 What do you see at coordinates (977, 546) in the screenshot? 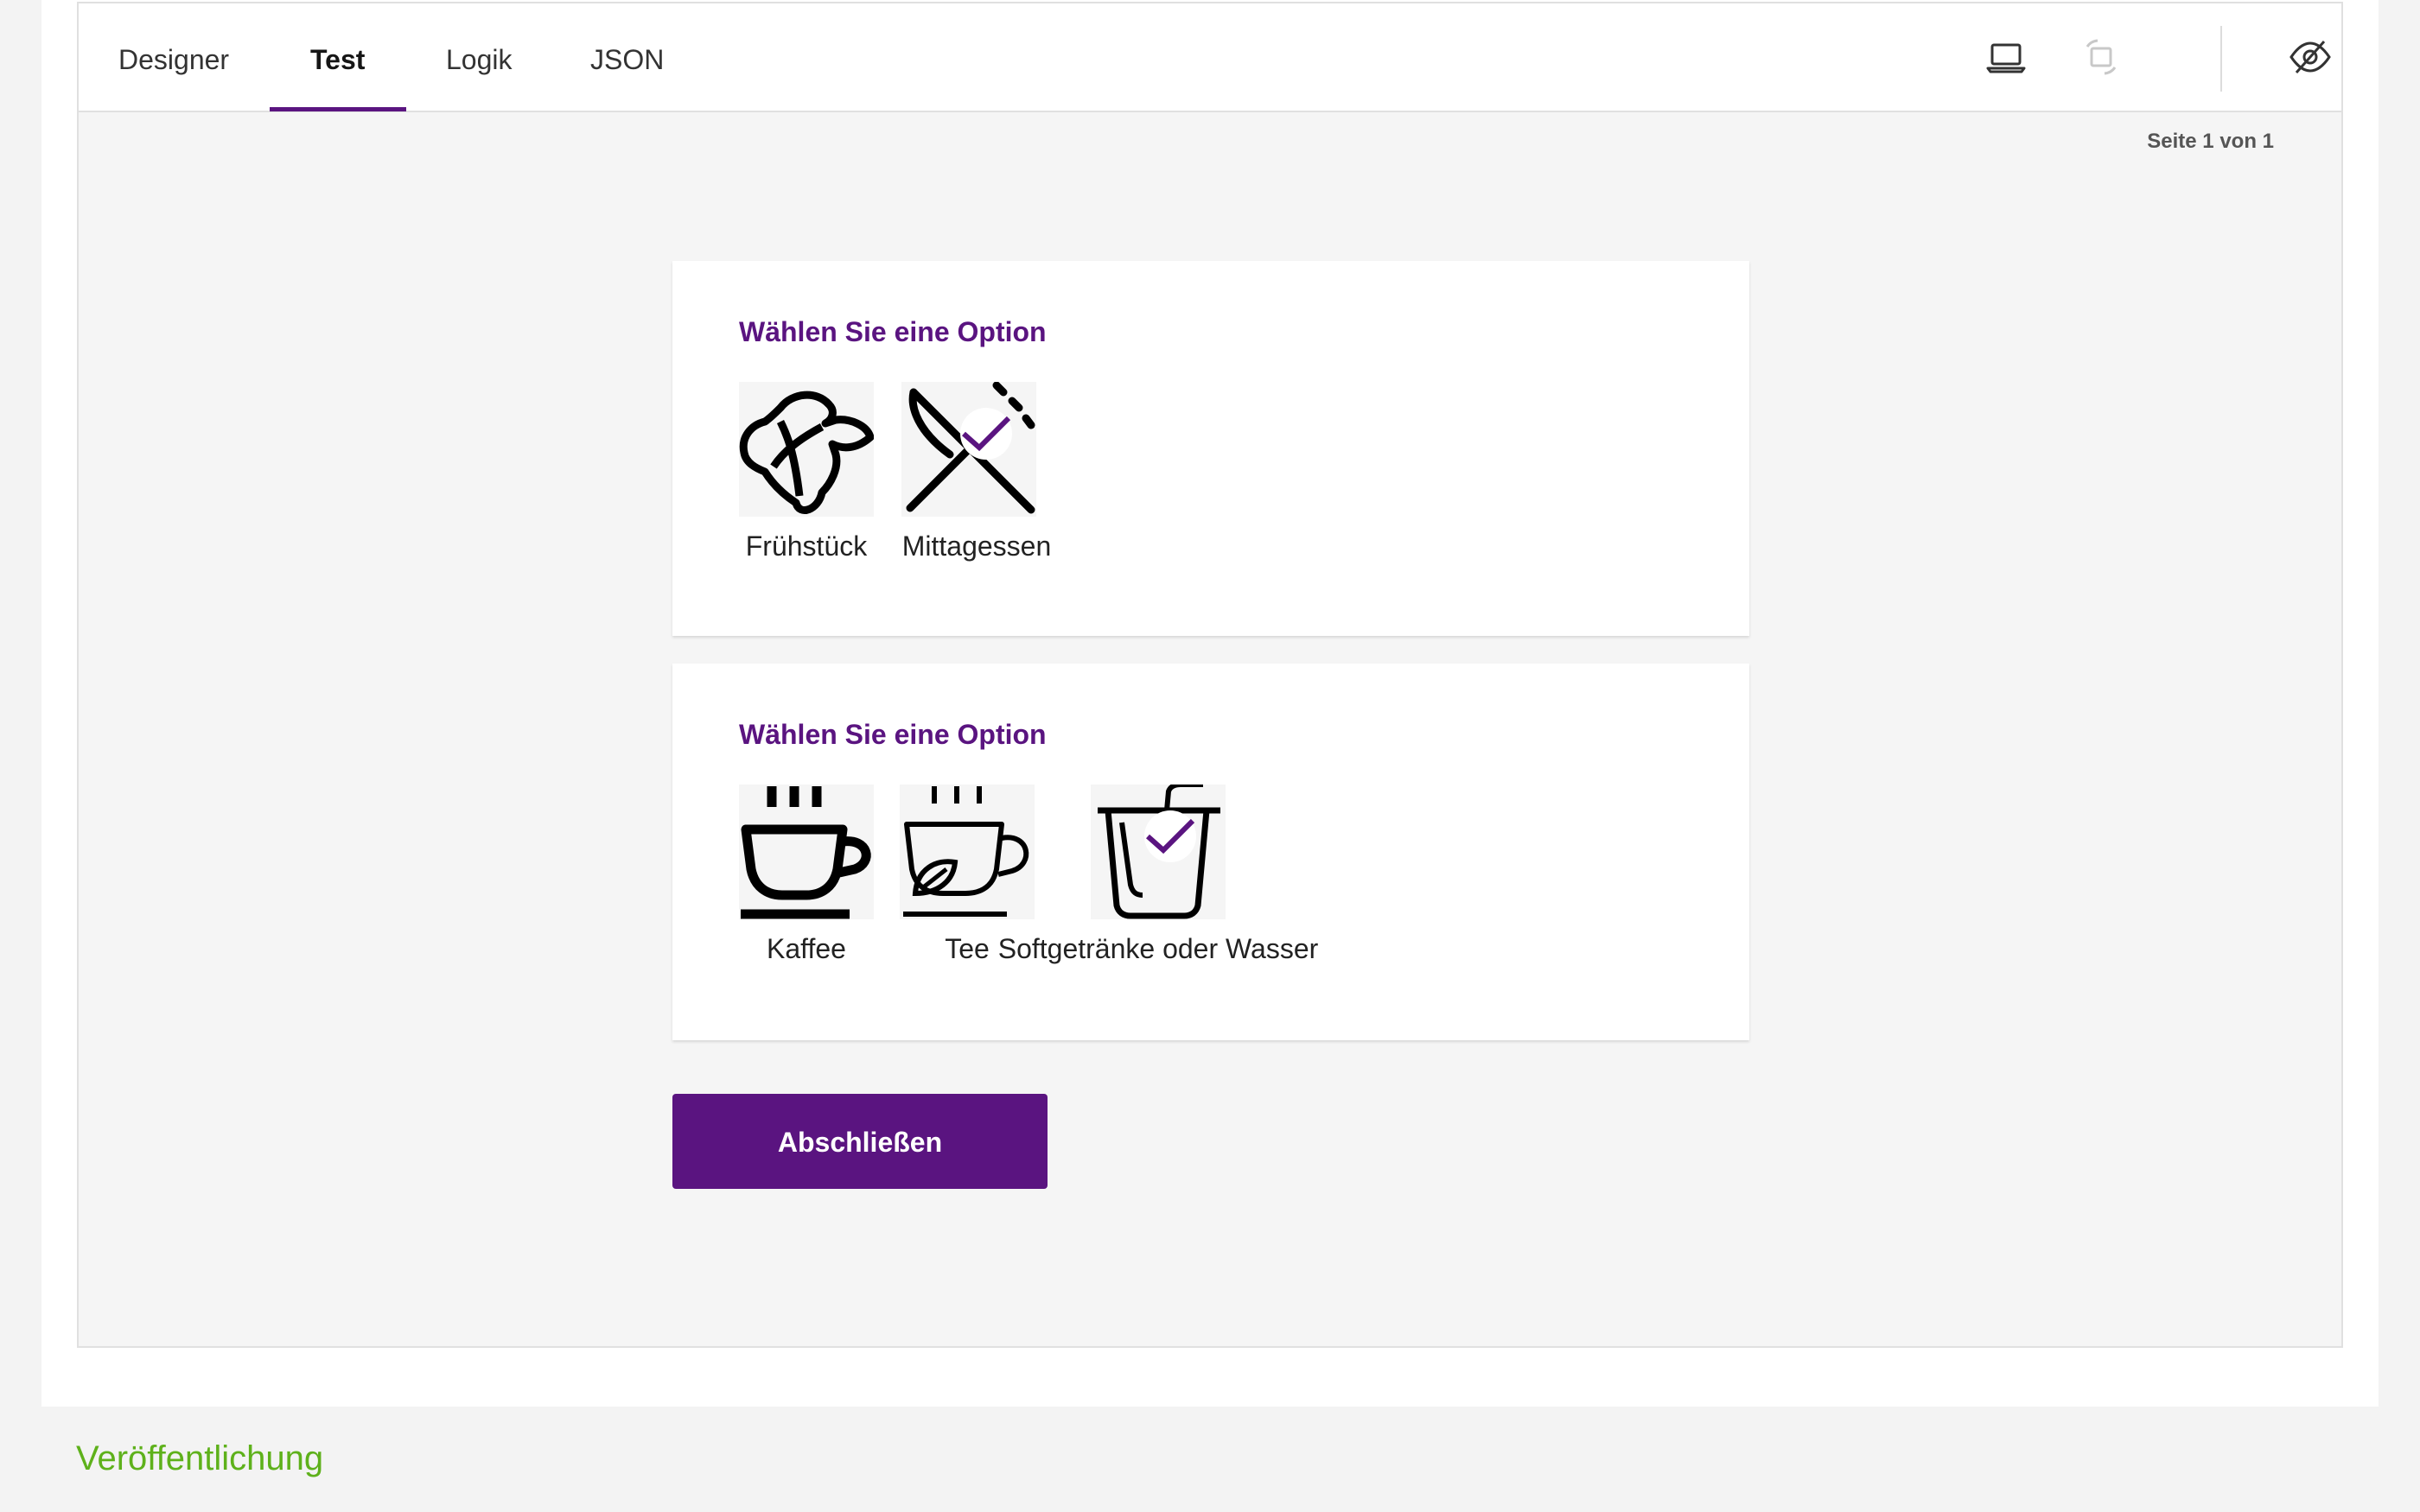
I see `choice-label: Mittagessen` at bounding box center [977, 546].